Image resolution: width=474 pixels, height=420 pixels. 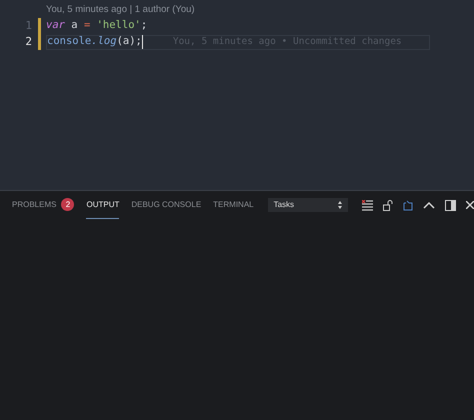 I want to click on text-cursor, so click(x=142, y=42).